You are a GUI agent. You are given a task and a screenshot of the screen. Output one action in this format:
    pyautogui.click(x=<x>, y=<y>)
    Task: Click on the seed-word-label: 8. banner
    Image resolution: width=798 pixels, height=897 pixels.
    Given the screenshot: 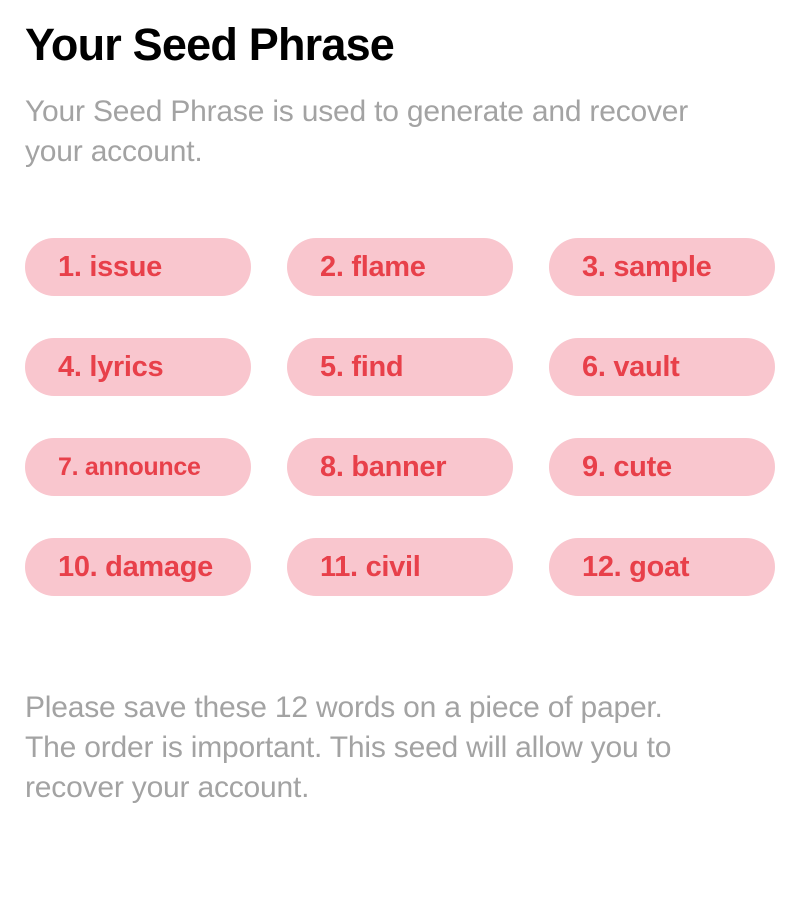 What is the action you would take?
    pyautogui.click(x=383, y=466)
    